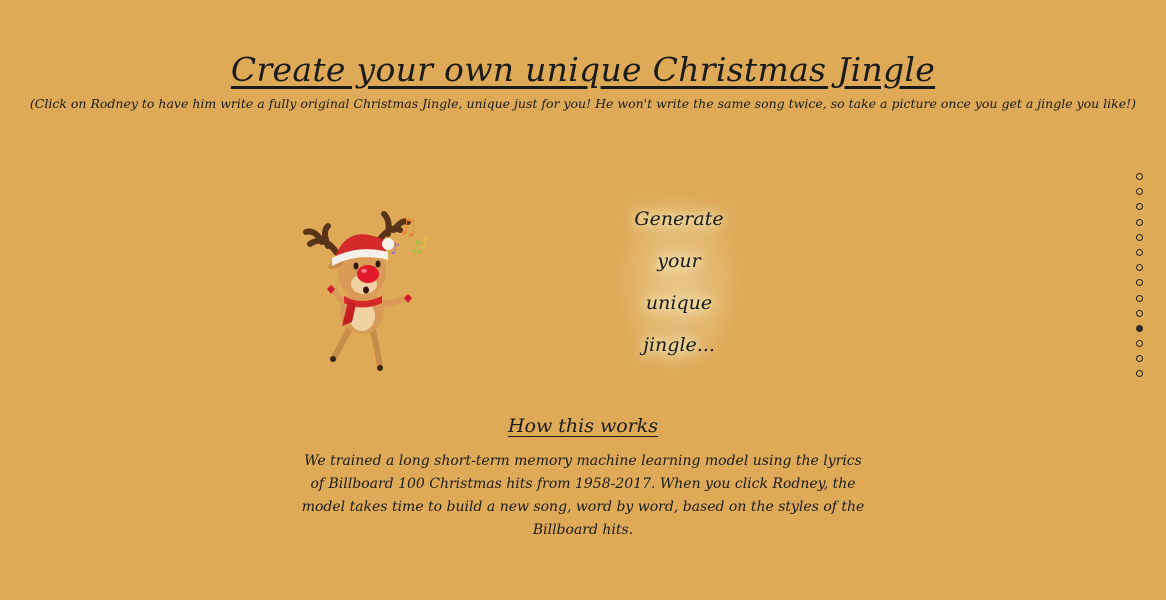 The height and width of the screenshot is (600, 1166). I want to click on rodney-reindeer-button: ♫ ♪ ♫ ♪, so click(373, 290).